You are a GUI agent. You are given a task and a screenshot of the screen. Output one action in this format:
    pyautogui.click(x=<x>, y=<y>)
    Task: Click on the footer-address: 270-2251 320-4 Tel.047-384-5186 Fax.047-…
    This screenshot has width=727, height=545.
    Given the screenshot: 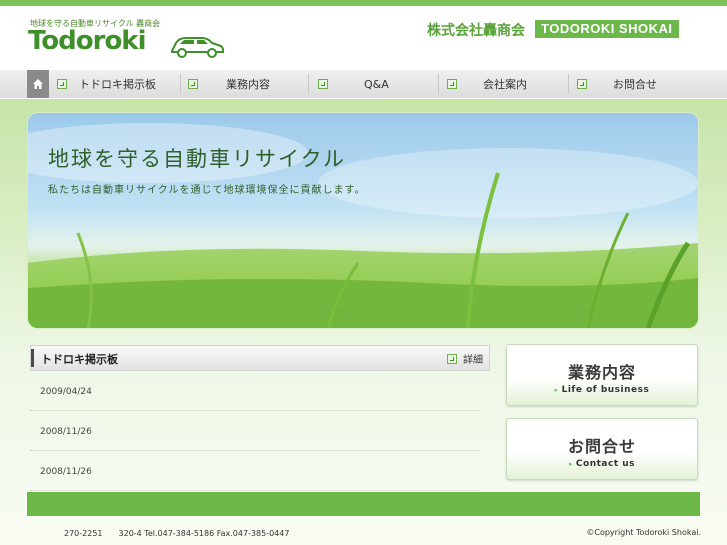 What is the action you would take?
    pyautogui.click(x=177, y=533)
    